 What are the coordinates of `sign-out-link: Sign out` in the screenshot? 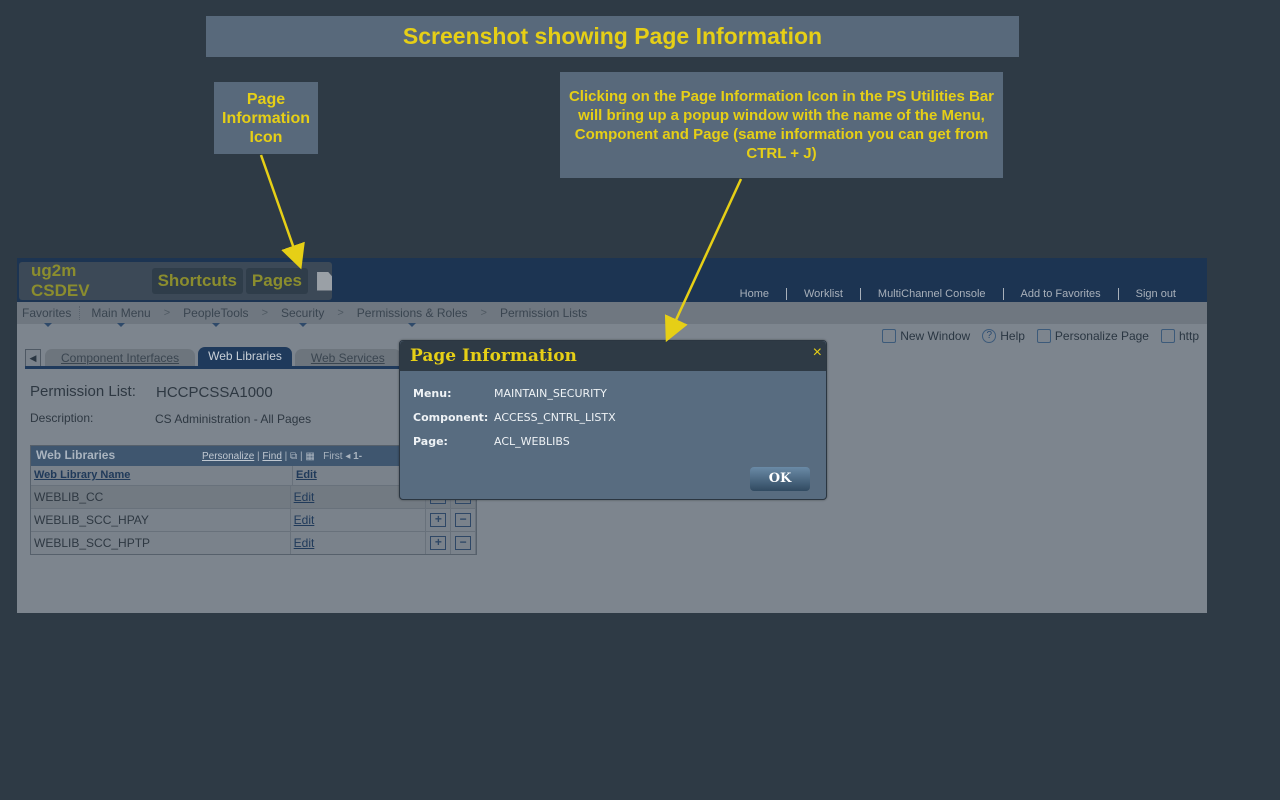 It's located at (1155, 294).